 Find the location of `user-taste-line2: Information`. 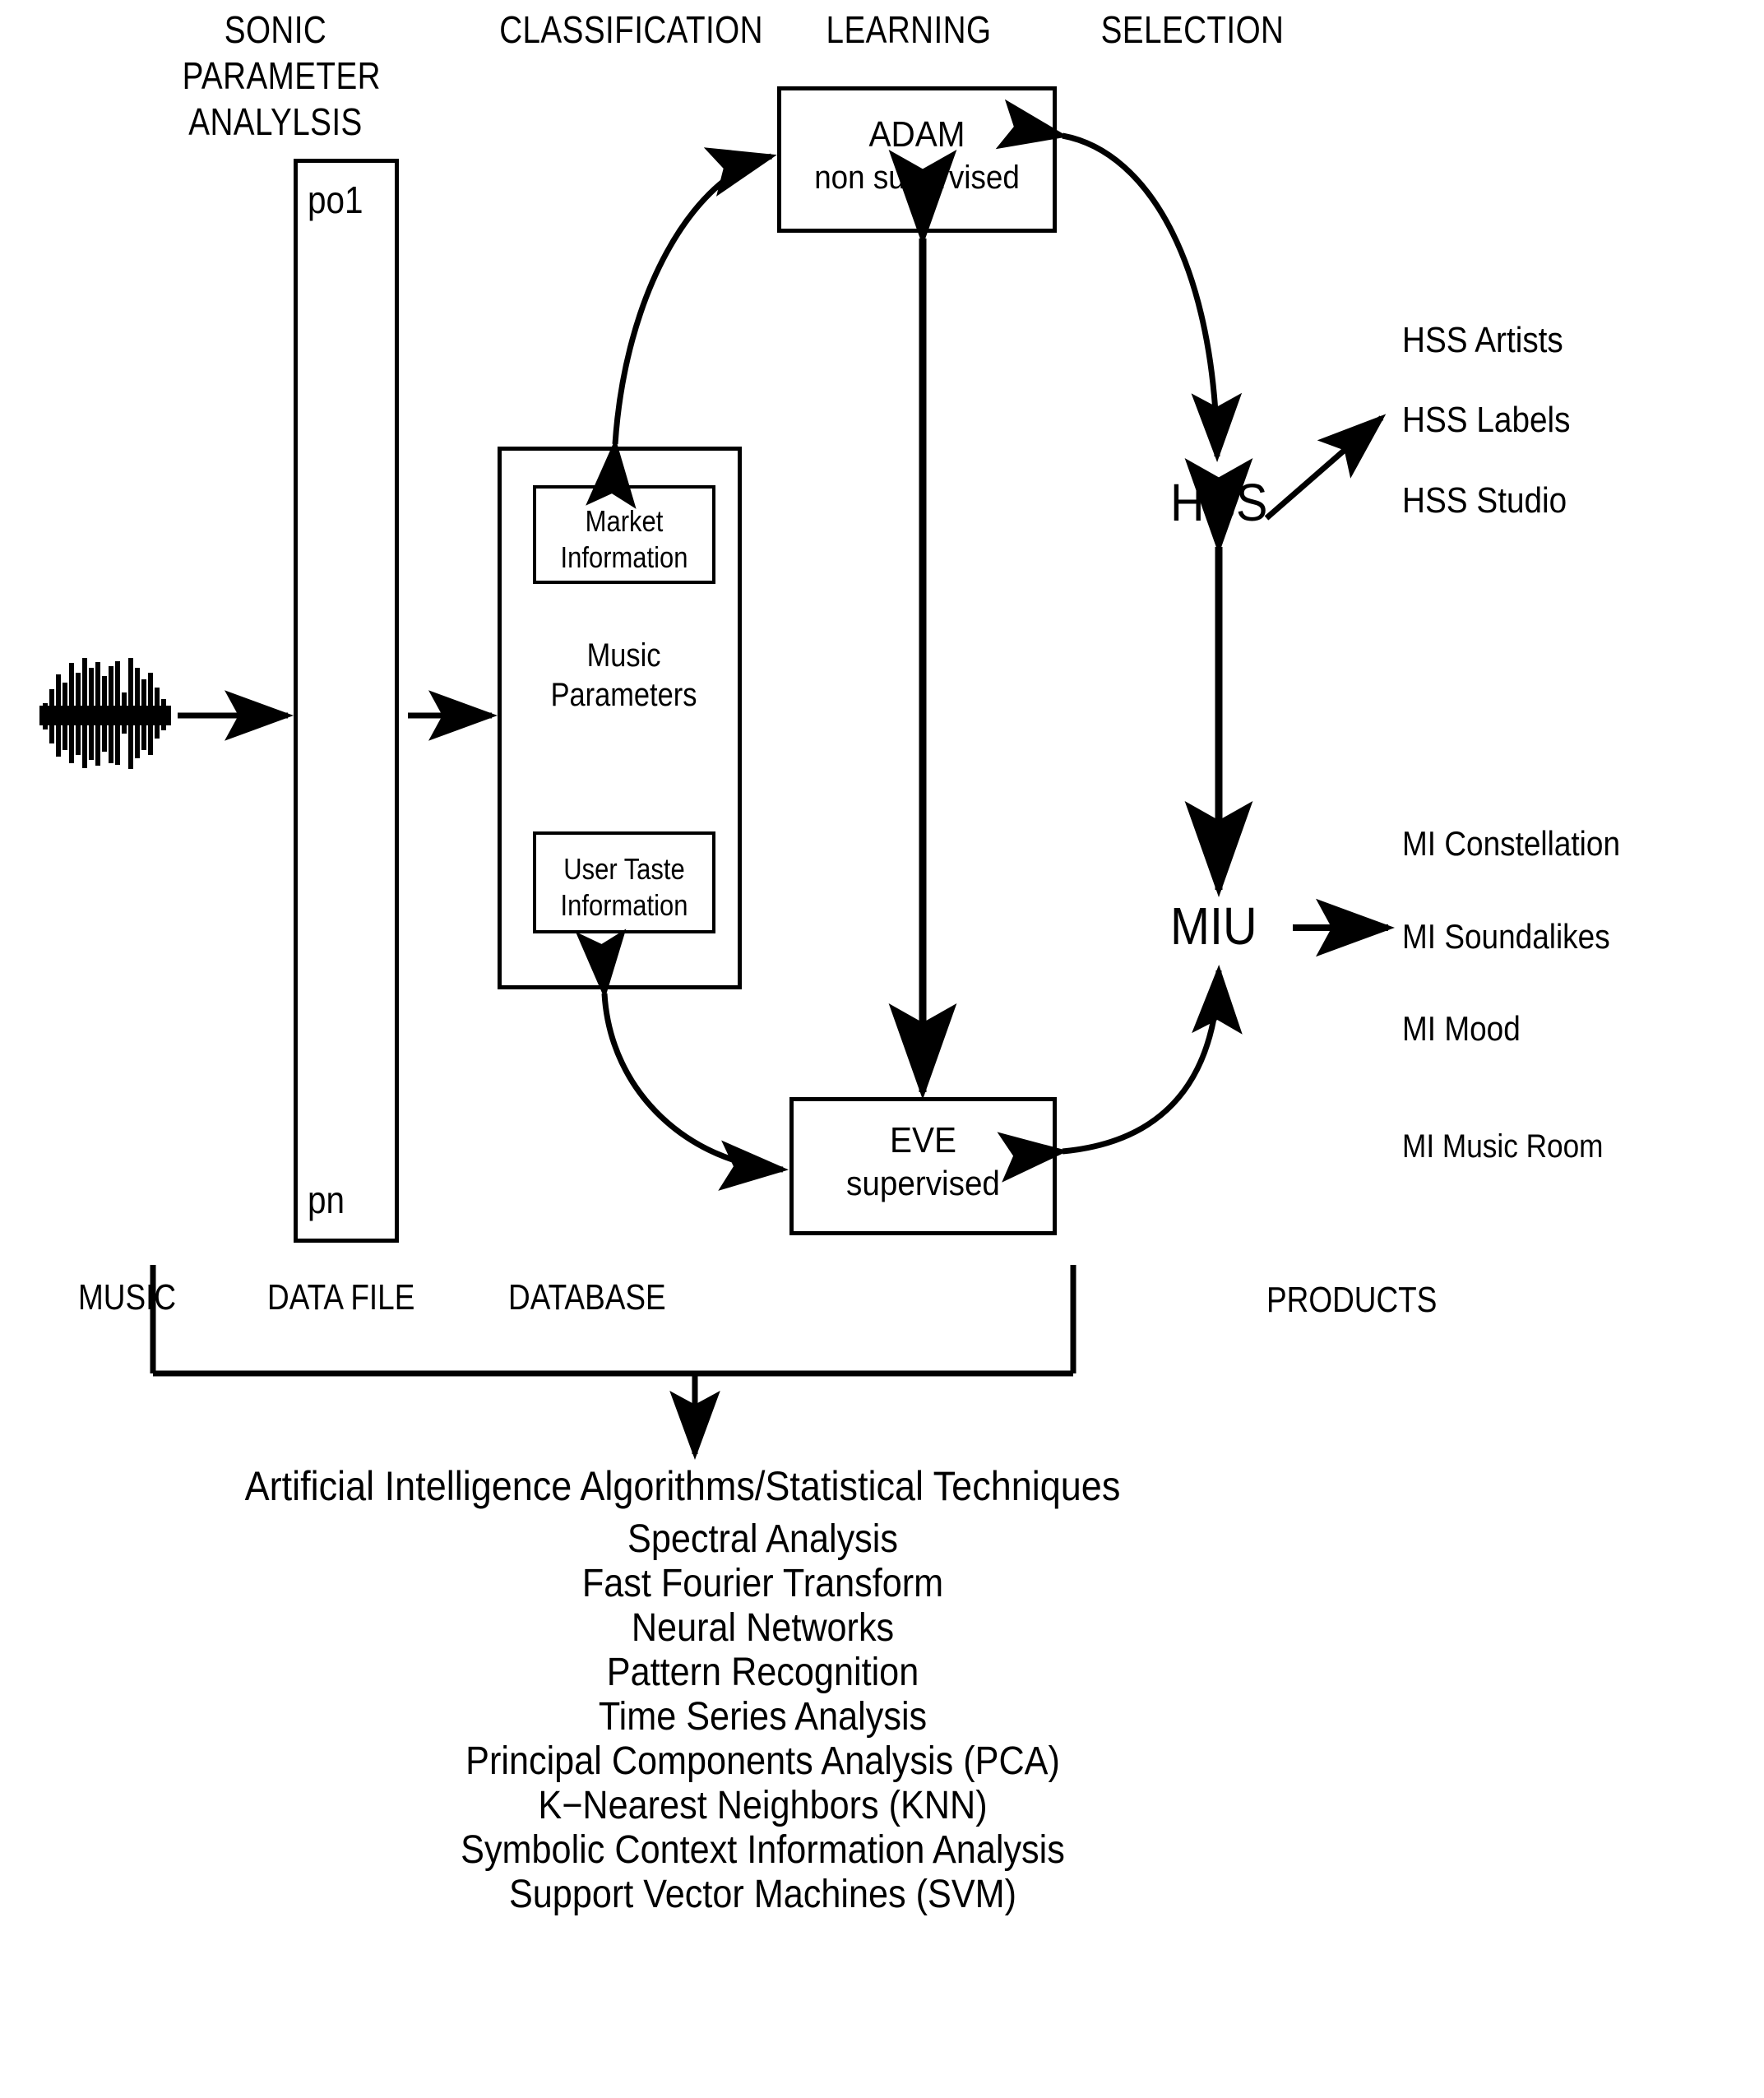

user-taste-line2: Information is located at coordinates (624, 905).